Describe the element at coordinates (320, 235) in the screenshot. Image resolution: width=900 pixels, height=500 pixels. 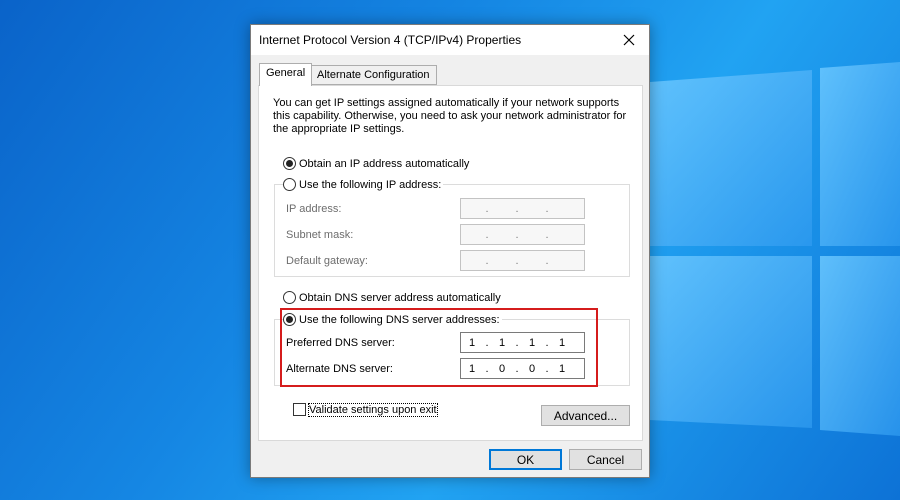
I see `subnet-mask-label: Subnet mask:` at that location.